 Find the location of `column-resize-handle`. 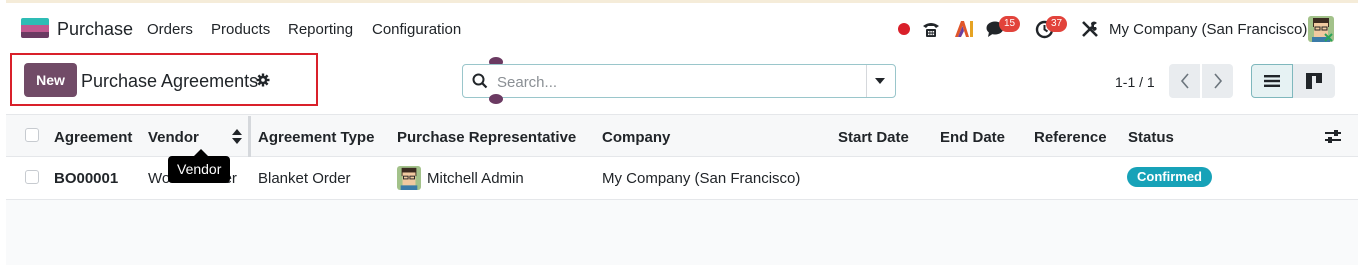

column-resize-handle is located at coordinates (249, 136).